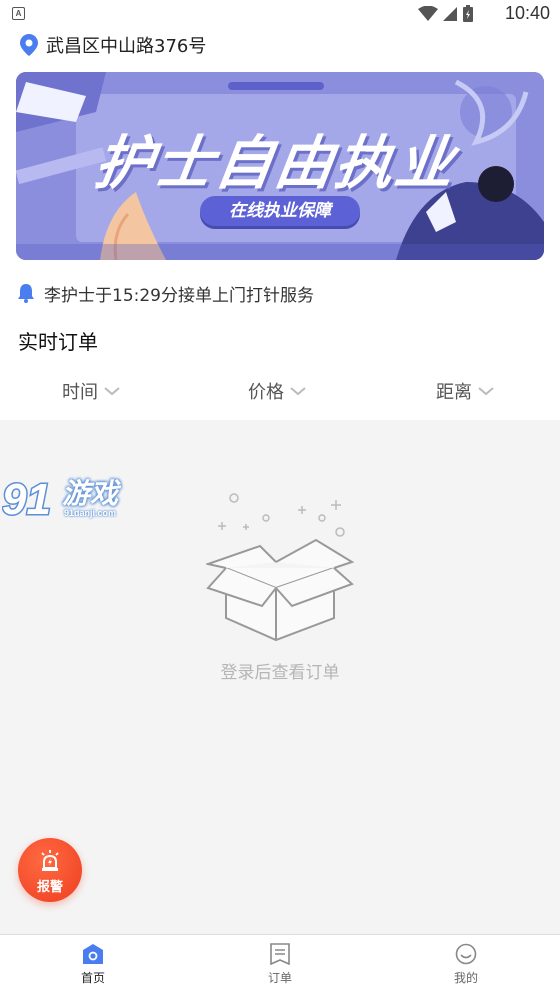  Describe the element at coordinates (26, 499) in the screenshot. I see `svg-text: 91` at that location.